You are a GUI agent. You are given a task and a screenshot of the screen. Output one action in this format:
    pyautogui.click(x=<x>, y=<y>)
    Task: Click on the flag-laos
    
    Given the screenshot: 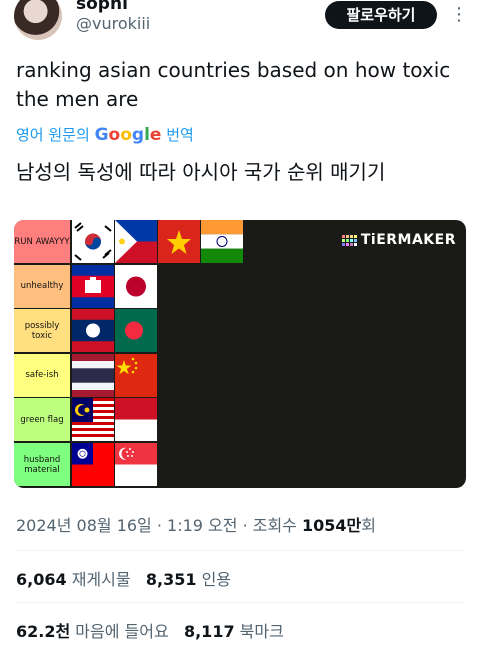 What is the action you would take?
    pyautogui.click(x=93, y=331)
    